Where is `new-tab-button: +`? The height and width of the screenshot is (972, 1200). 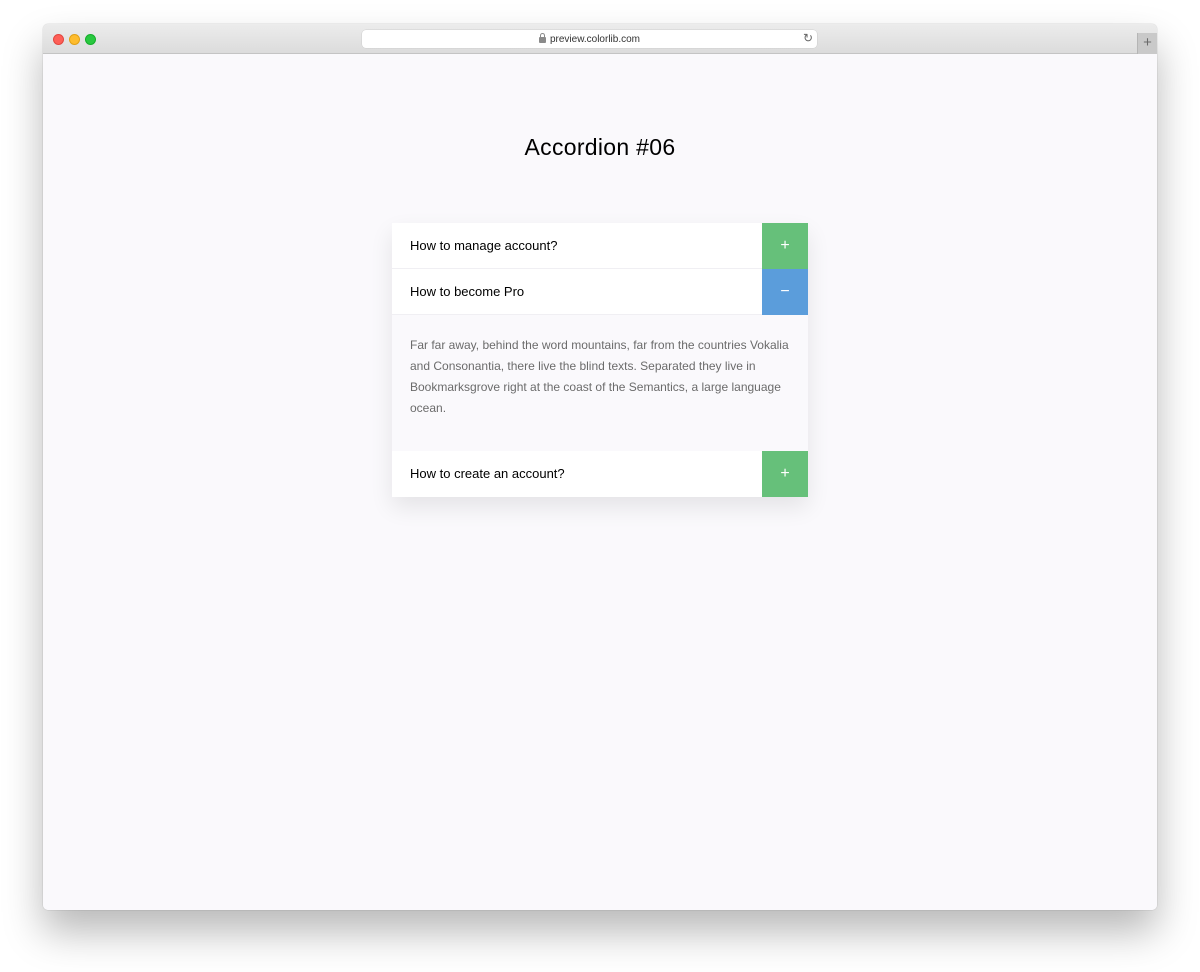 new-tab-button: + is located at coordinates (1147, 43).